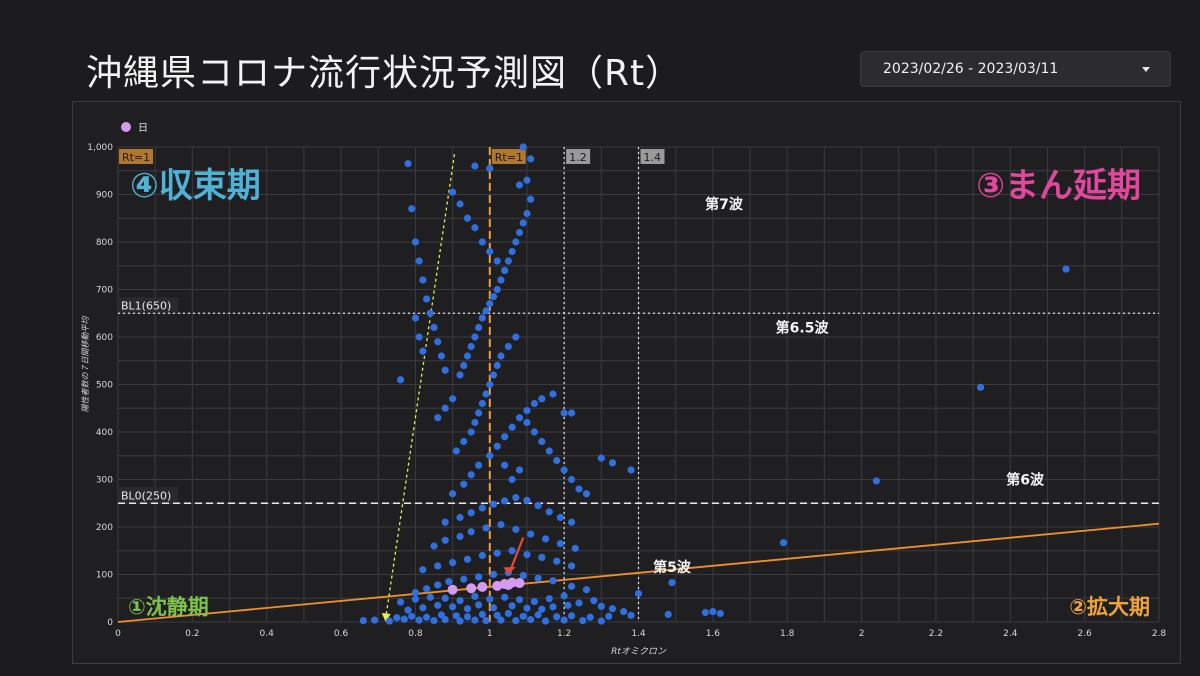  I want to click on vline-label: Rt=1, so click(509, 157).